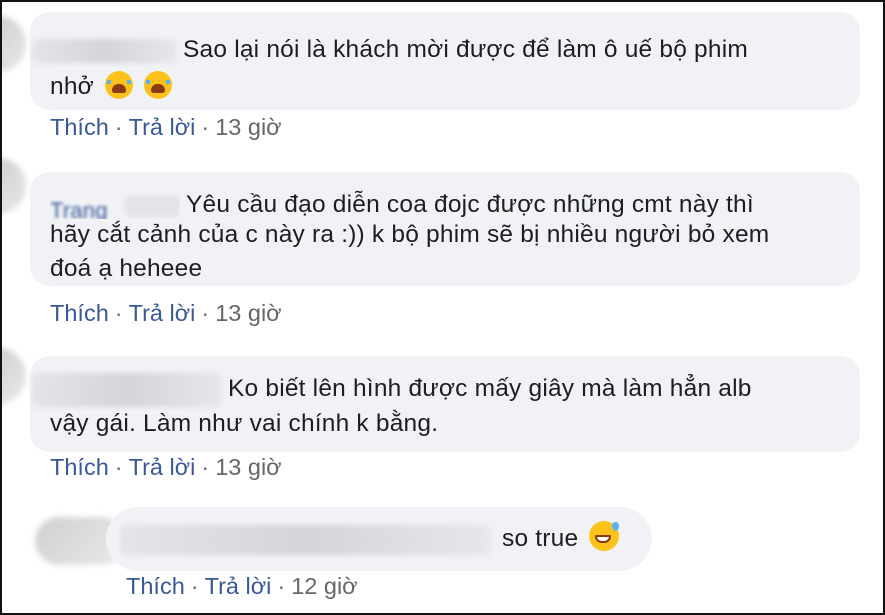  Describe the element at coordinates (126, 268) in the screenshot. I see `comment-text: đoá ạ heheee` at that location.